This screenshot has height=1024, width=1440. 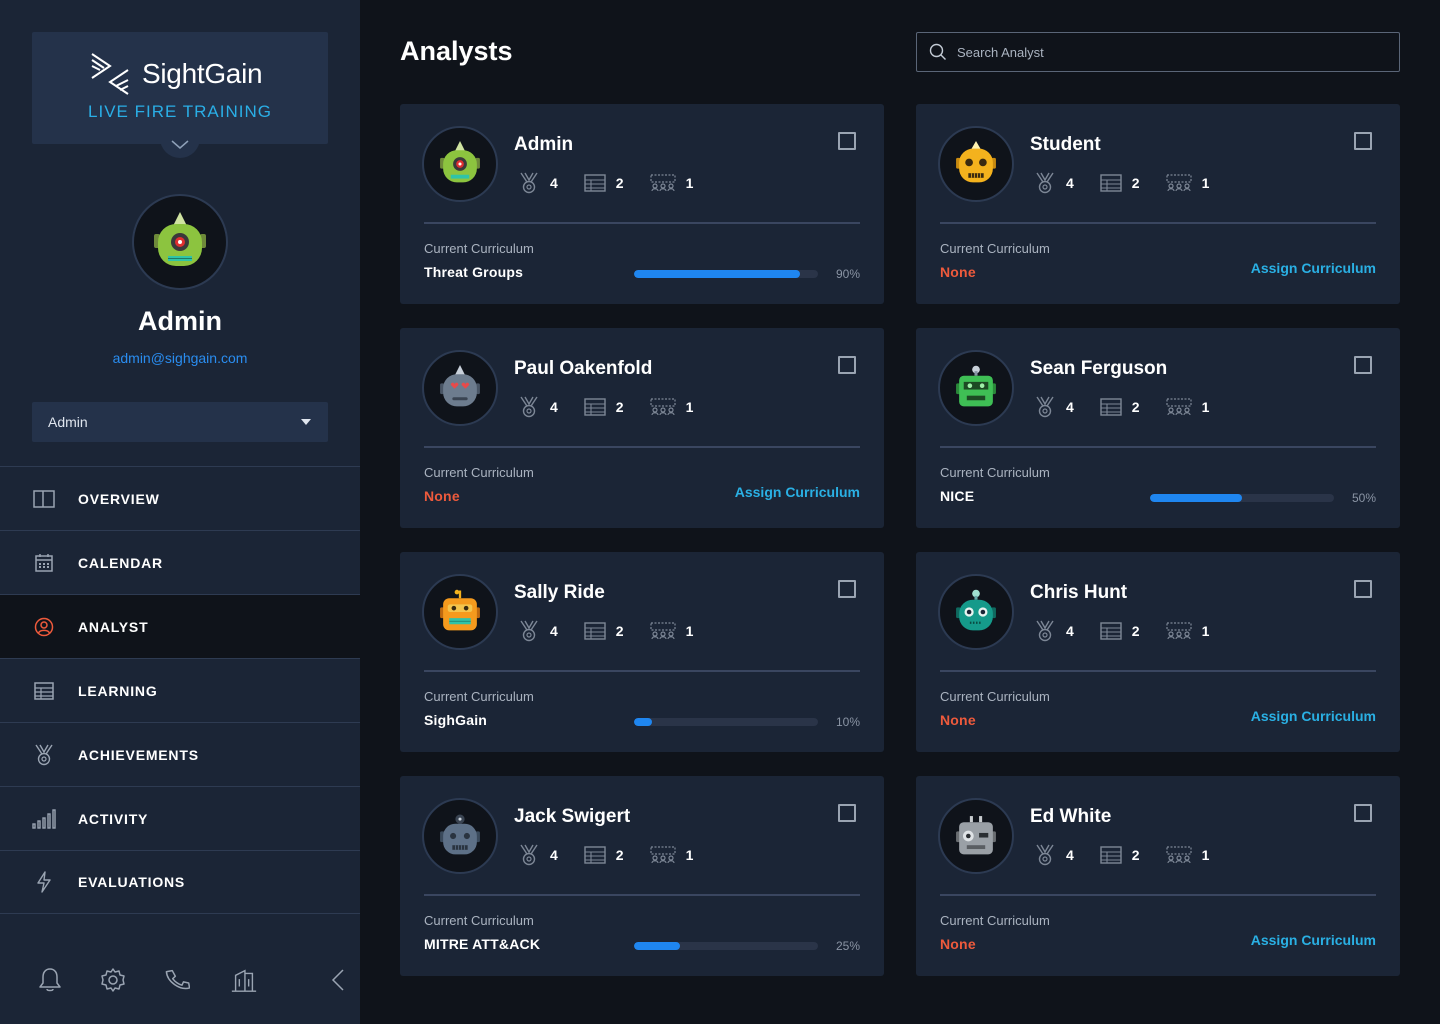 What do you see at coordinates (180, 626) in the screenshot?
I see `nav-item-analyst: ANALYST` at bounding box center [180, 626].